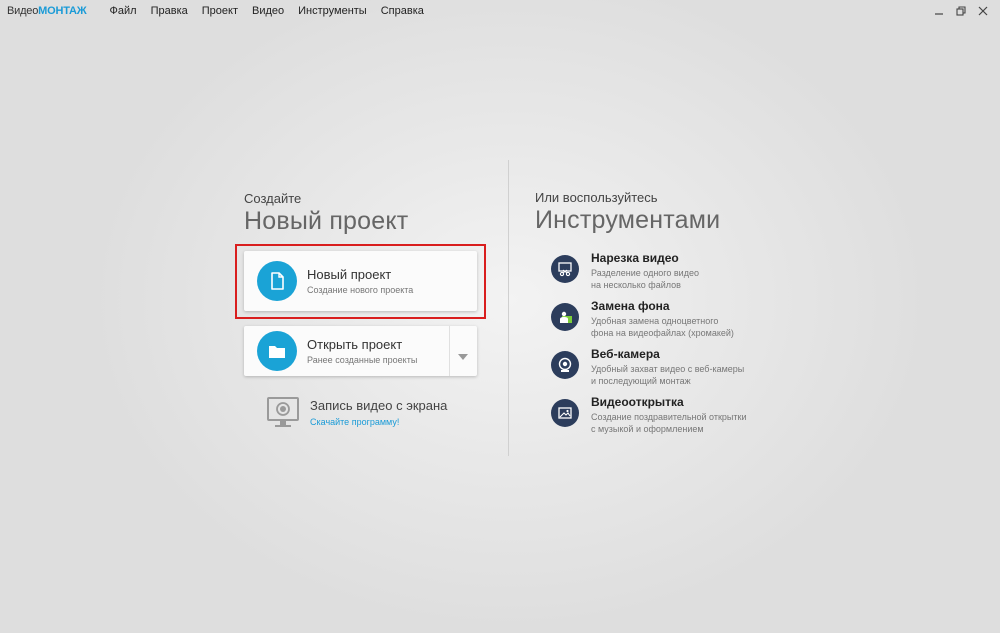 The width and height of the screenshot is (1000, 633). Describe the element at coordinates (273, 198) in the screenshot. I see `create-kicker: Создайте` at that location.